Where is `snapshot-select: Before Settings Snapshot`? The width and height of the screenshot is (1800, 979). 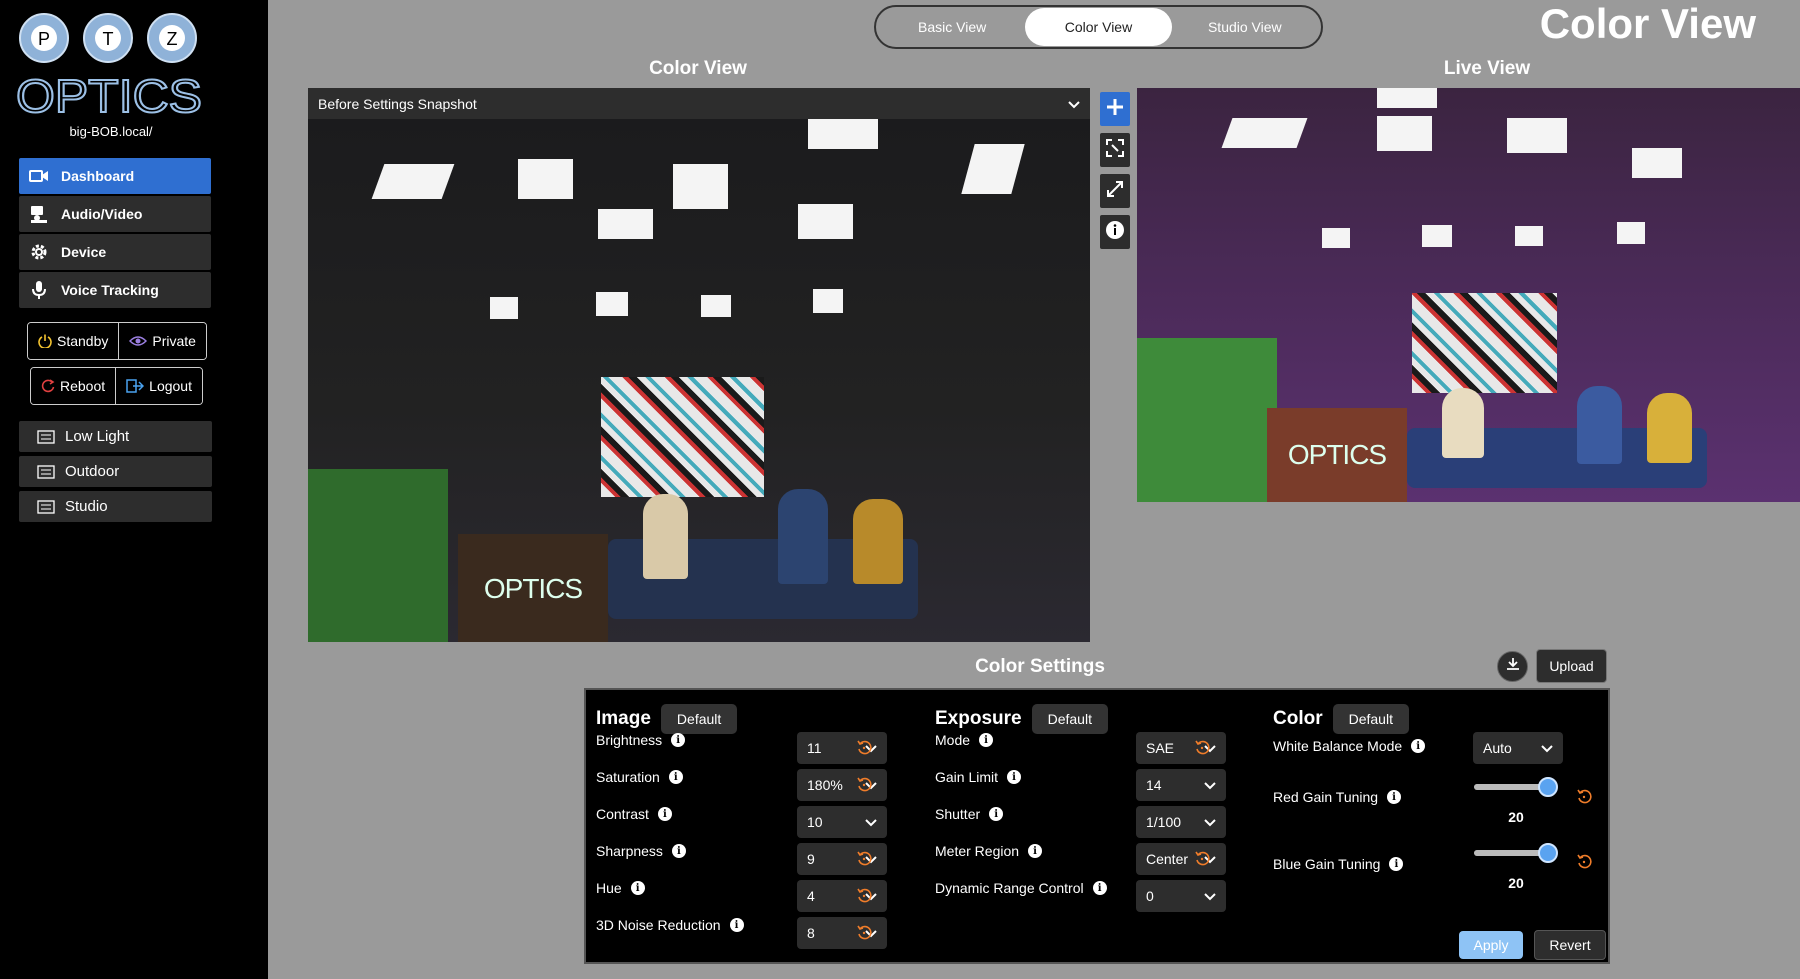
snapshot-select: Before Settings Snapshot is located at coordinates (699, 103).